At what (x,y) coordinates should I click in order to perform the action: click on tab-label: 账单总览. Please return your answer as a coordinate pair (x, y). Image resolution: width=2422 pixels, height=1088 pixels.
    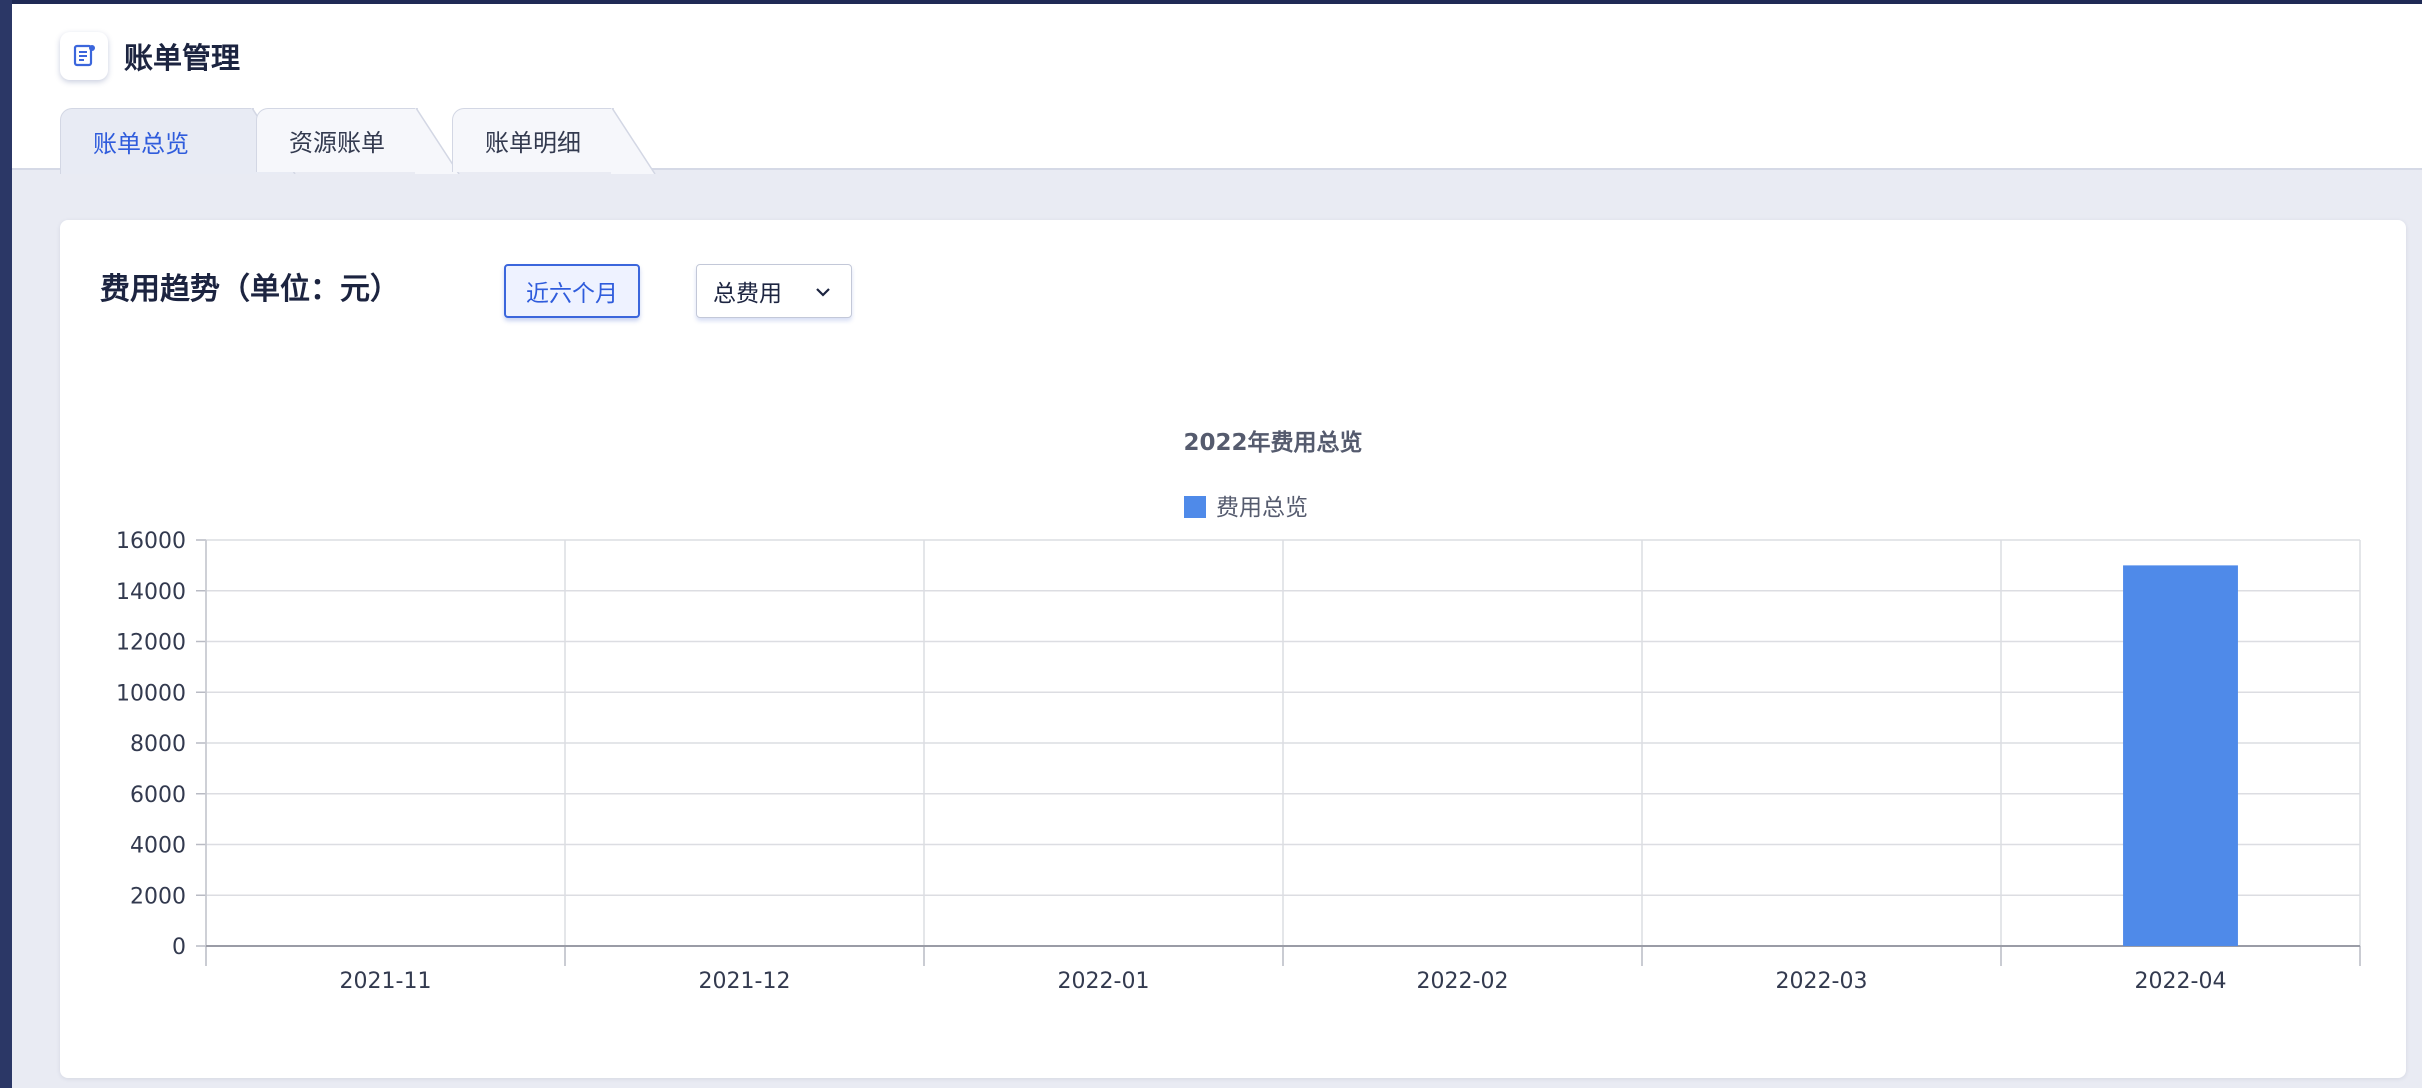
    Looking at the image, I should click on (141, 144).